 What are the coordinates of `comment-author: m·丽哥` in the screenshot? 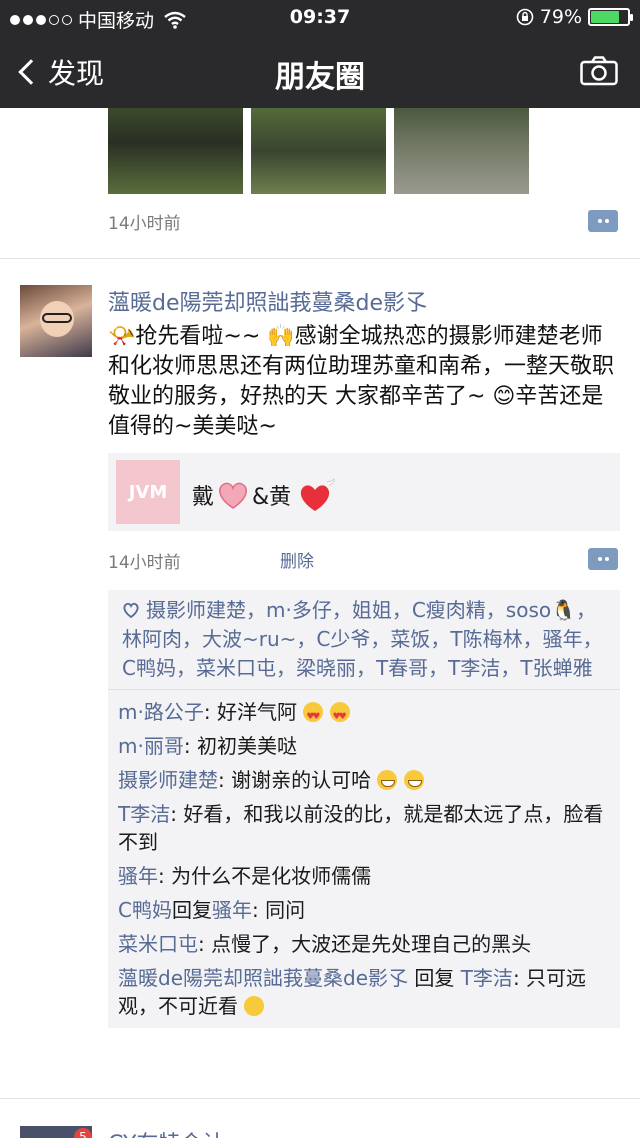 It's located at (151, 746).